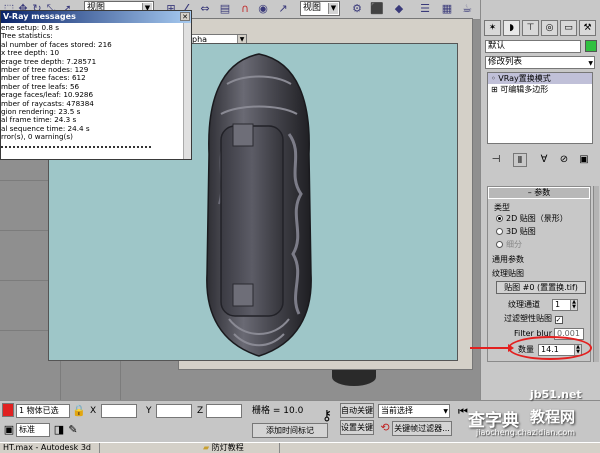 The image size is (600, 453). What do you see at coordinates (263, 9) in the screenshot?
I see `material-editor-icon: ◉` at bounding box center [263, 9].